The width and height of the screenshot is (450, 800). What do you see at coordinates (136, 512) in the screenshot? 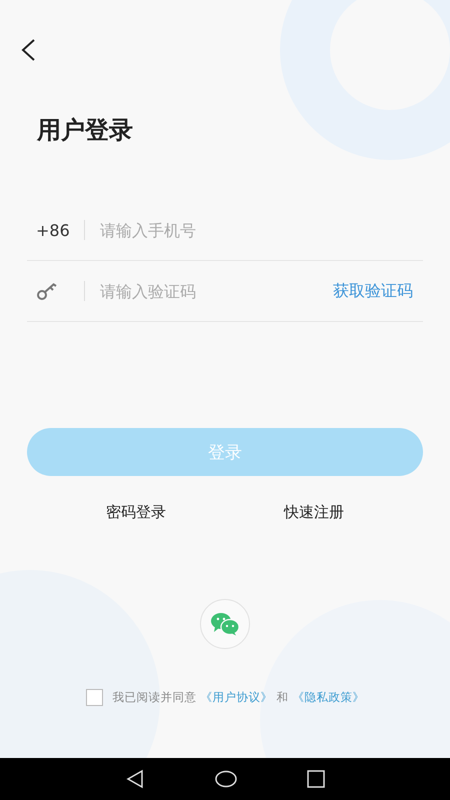
I see `login-option-link: 密码登录` at bounding box center [136, 512].